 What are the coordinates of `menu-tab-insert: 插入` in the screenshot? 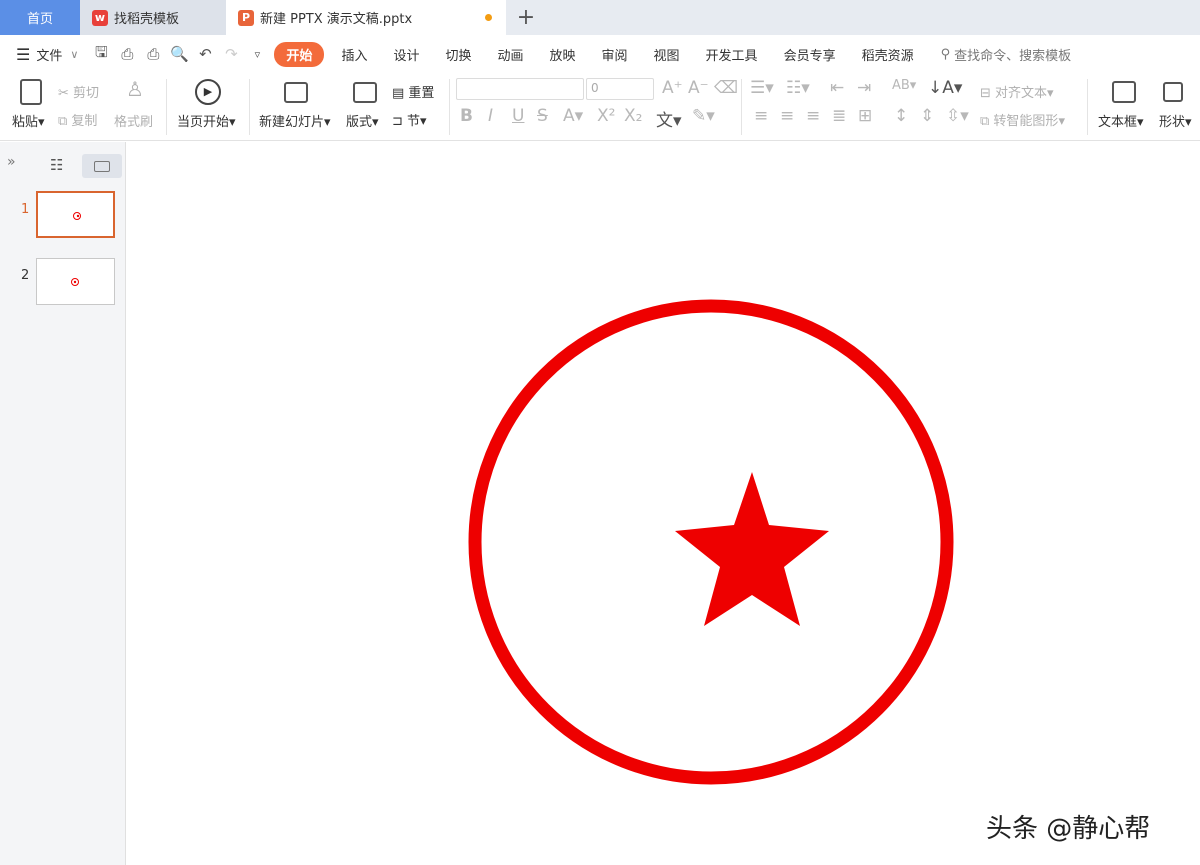 It's located at (354, 54).